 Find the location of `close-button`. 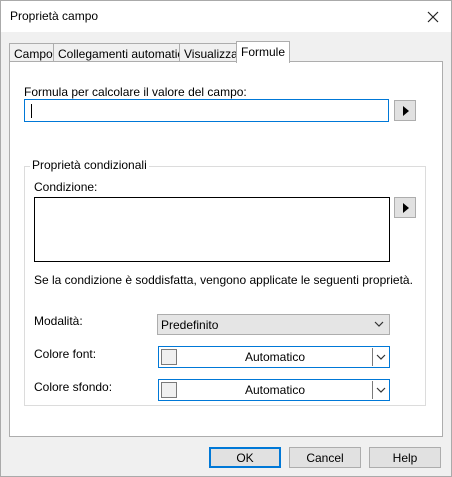

close-button is located at coordinates (433, 16).